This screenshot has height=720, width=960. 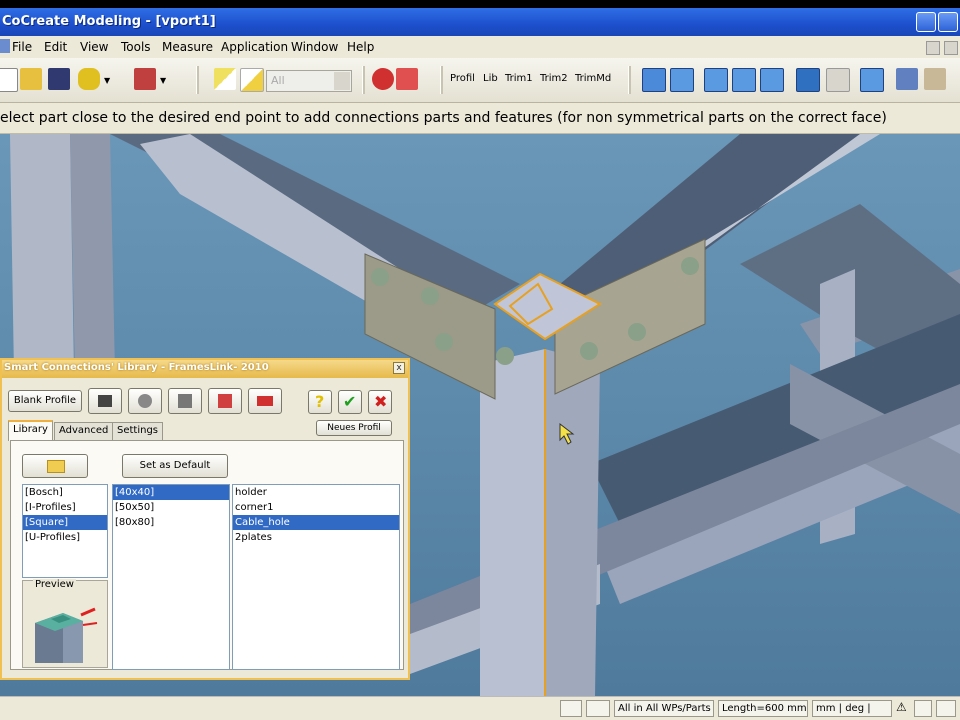 What do you see at coordinates (350, 402) in the screenshot?
I see `ok-button: ✔` at bounding box center [350, 402].